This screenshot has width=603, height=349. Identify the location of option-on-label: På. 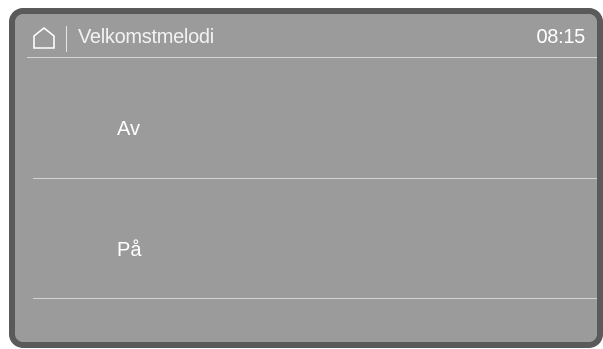
(129, 250).